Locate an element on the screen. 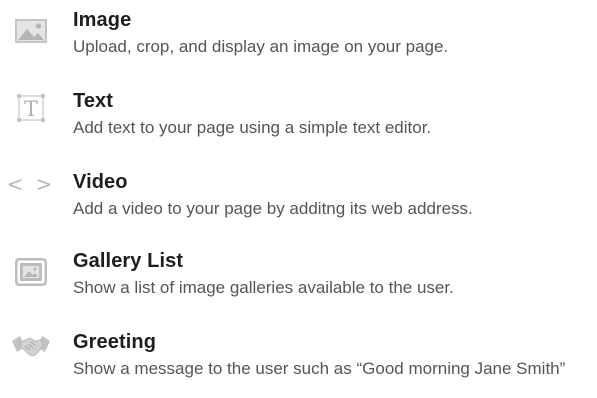 The image size is (597, 398). block-title: Gallery List is located at coordinates (128, 261).